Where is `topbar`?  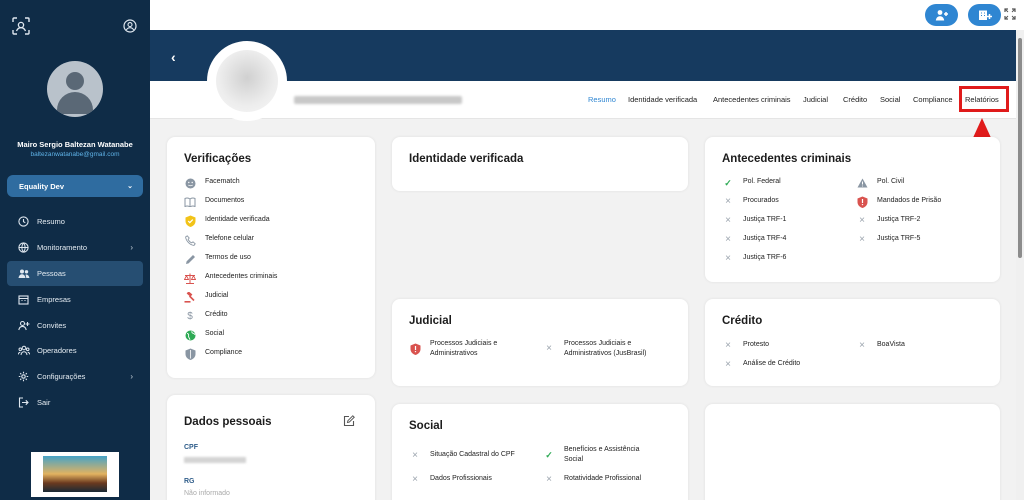
topbar is located at coordinates (587, 15).